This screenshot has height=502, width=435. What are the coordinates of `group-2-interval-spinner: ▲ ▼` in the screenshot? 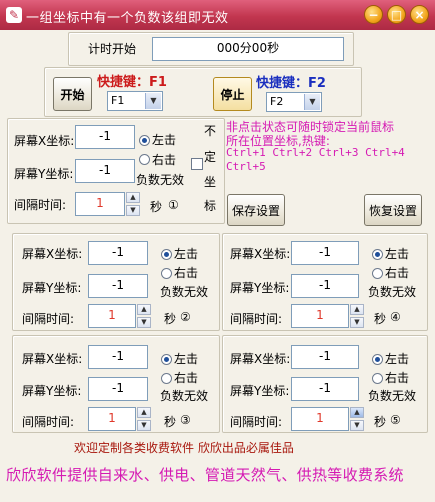 It's located at (144, 316).